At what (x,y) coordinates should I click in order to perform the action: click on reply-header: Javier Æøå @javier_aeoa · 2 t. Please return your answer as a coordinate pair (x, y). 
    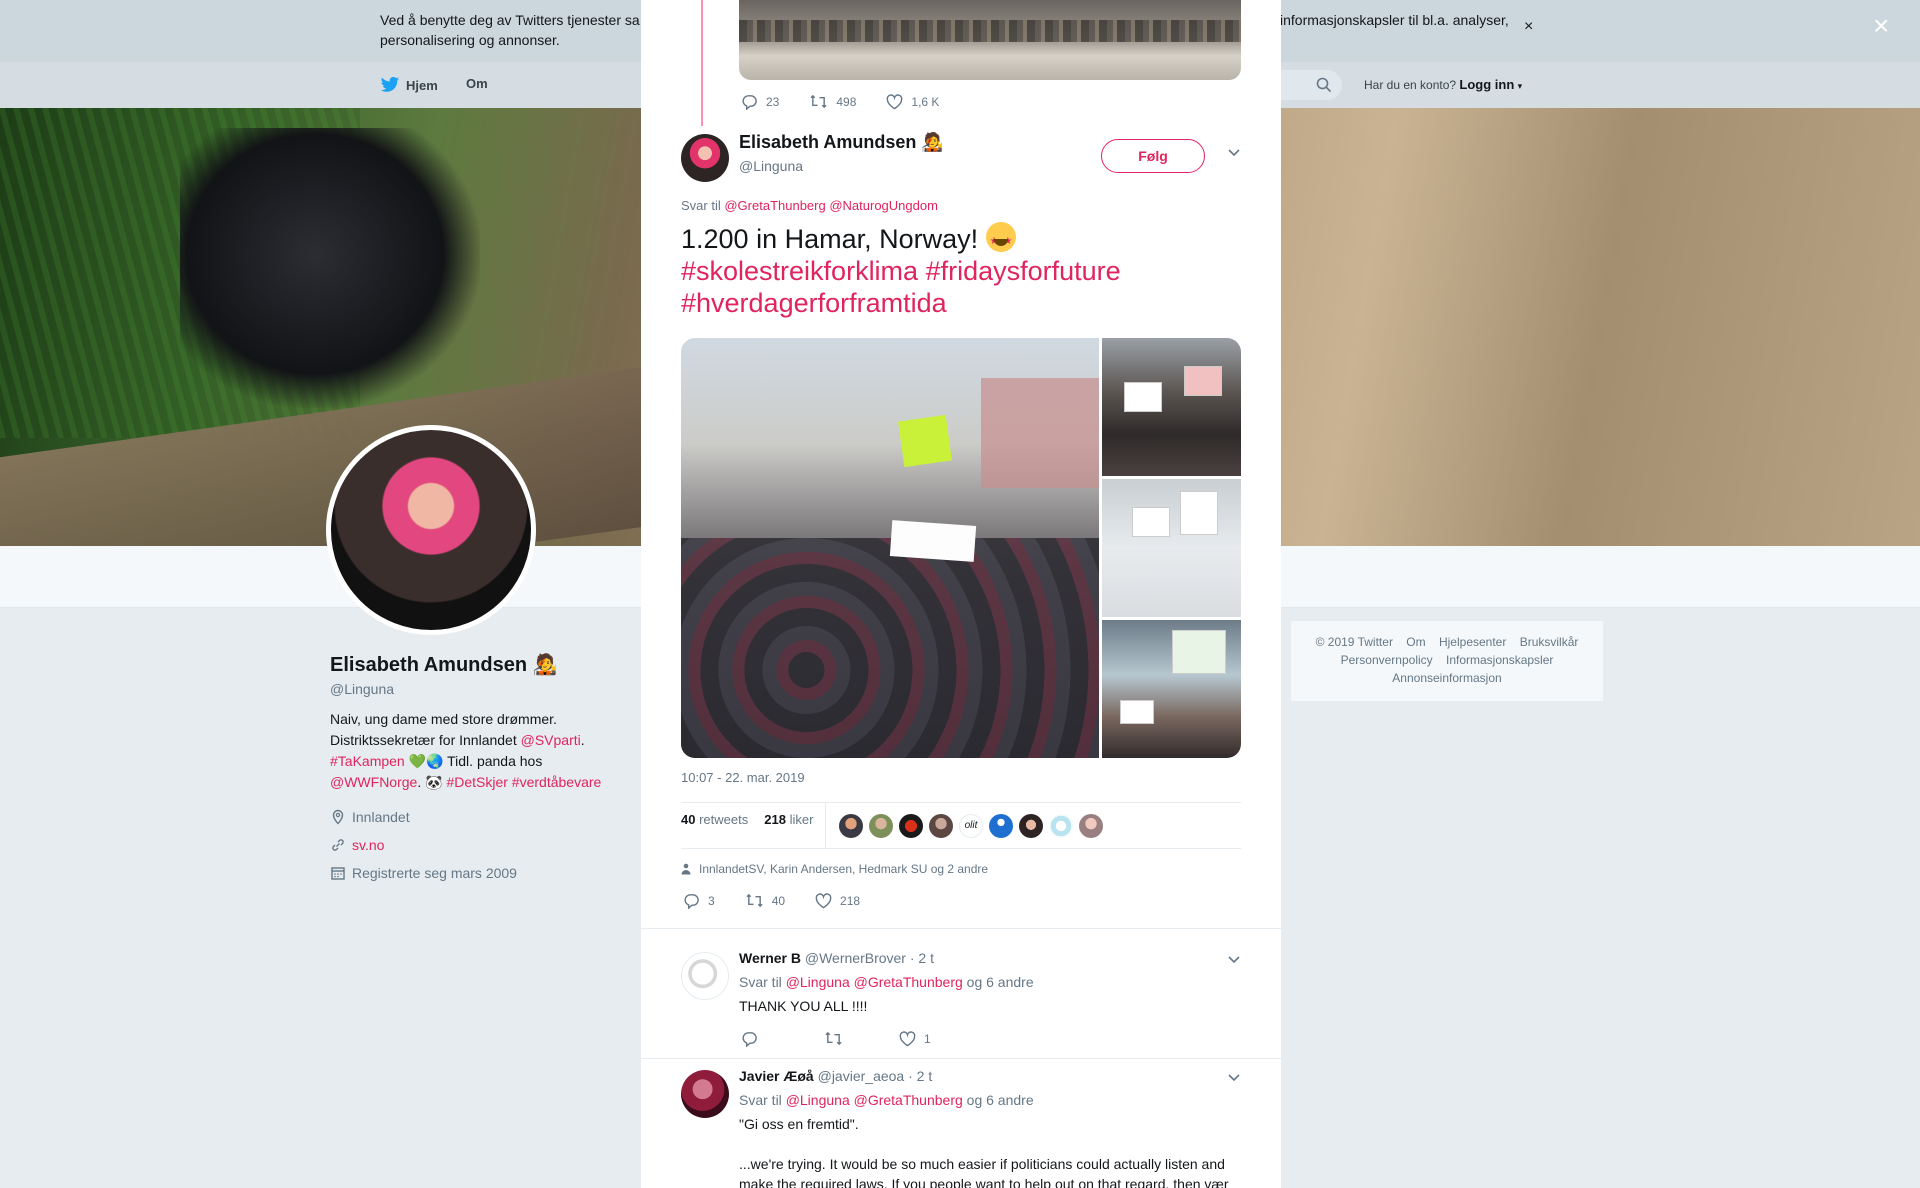
    Looking at the image, I should click on (835, 1076).